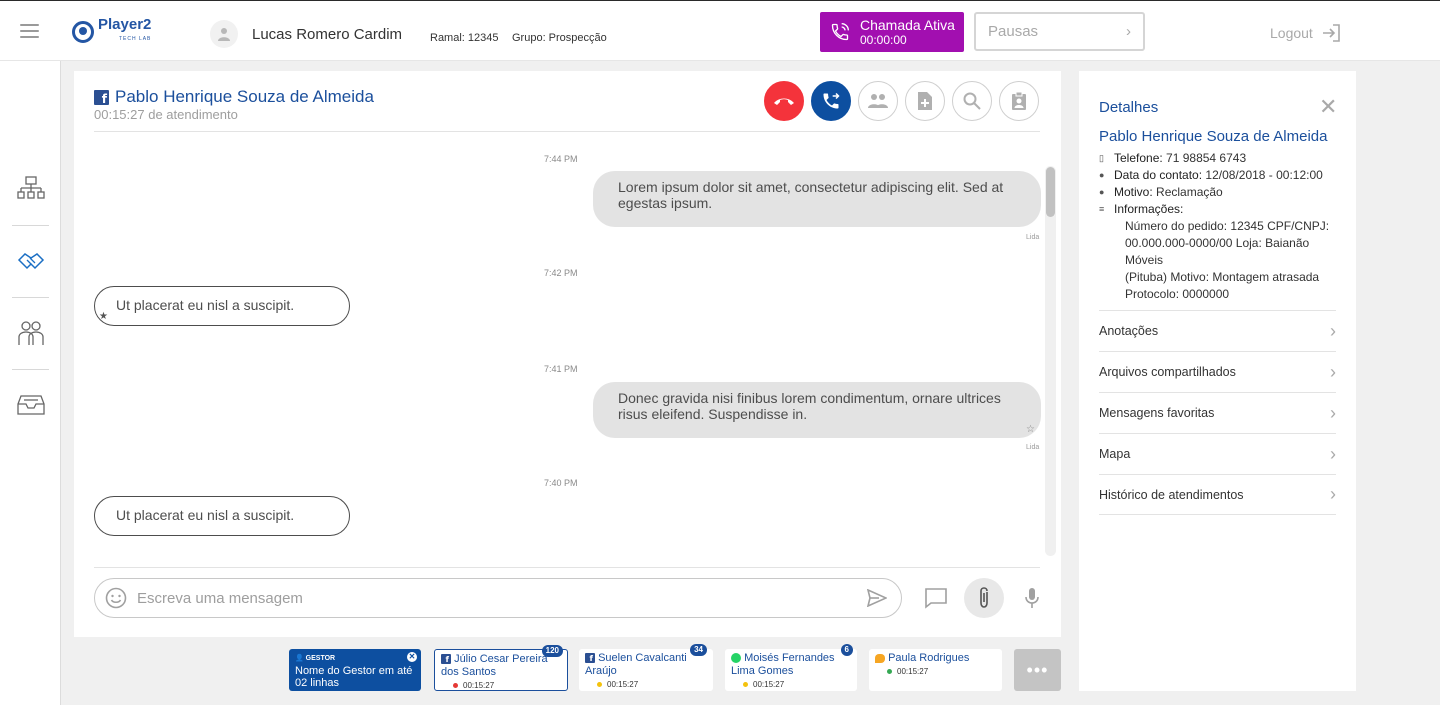 Image resolution: width=1440 pixels, height=705 pixels. I want to click on microphone-icon, so click(1032, 598).